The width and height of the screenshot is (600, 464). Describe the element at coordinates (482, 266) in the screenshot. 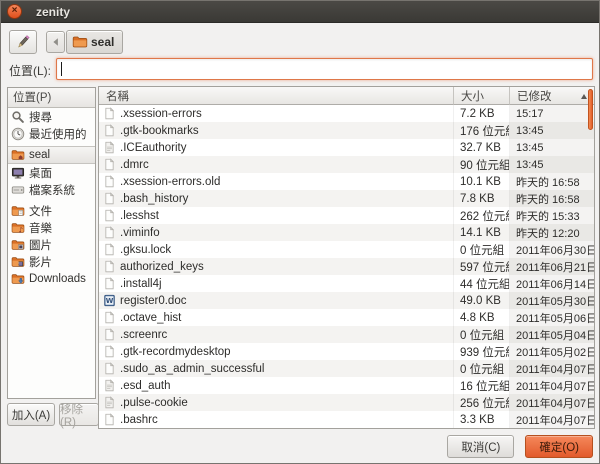

I see `file-size-cell: 597 位元組` at that location.